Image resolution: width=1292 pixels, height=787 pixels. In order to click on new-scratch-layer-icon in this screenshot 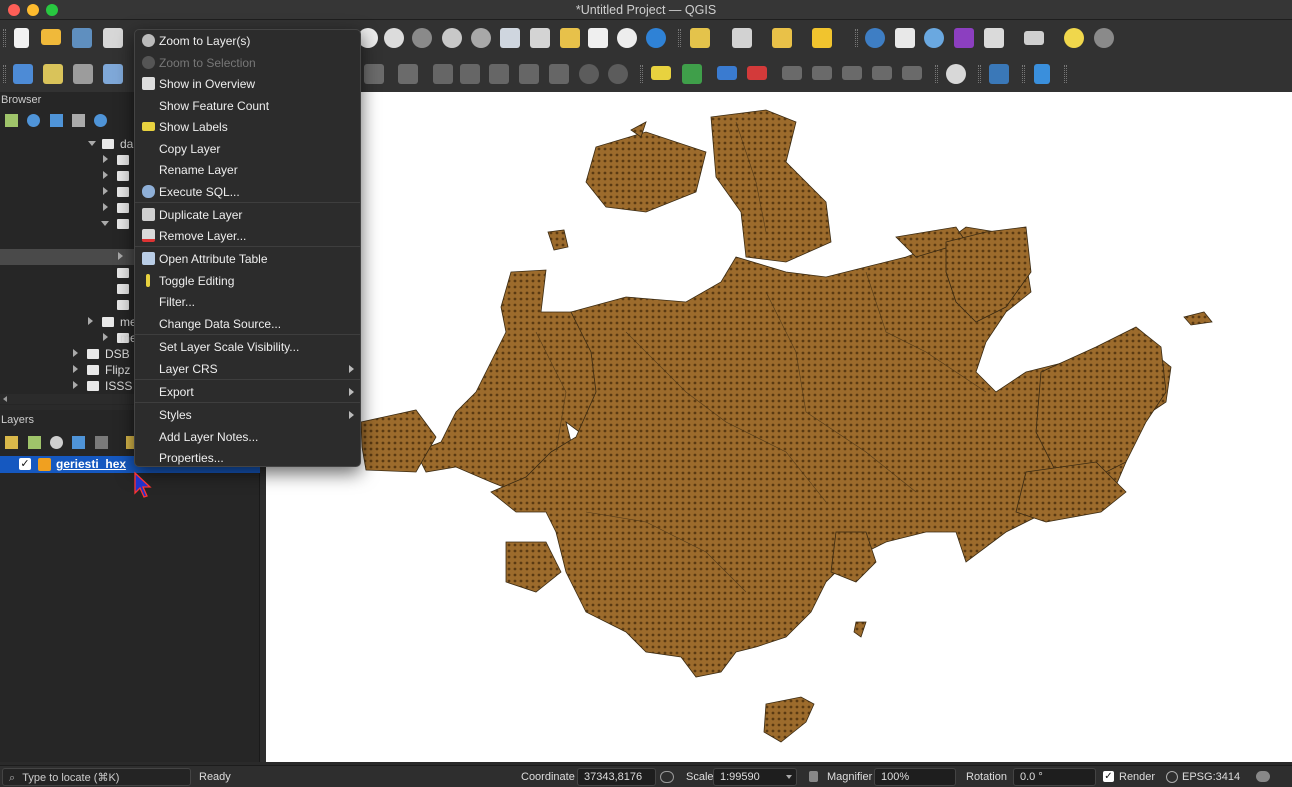, I will do `click(113, 74)`.